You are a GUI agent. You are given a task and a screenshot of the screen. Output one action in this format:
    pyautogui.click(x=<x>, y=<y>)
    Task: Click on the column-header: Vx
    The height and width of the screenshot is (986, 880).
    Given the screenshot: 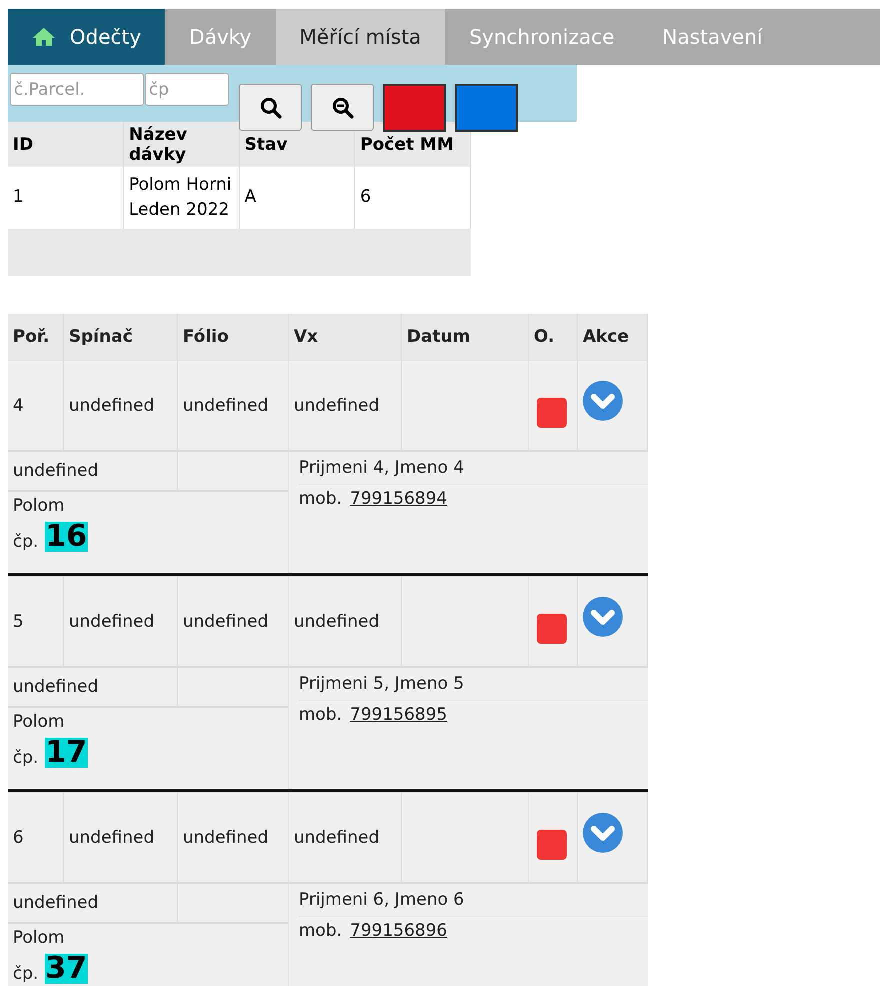 What is the action you would take?
    pyautogui.click(x=345, y=337)
    